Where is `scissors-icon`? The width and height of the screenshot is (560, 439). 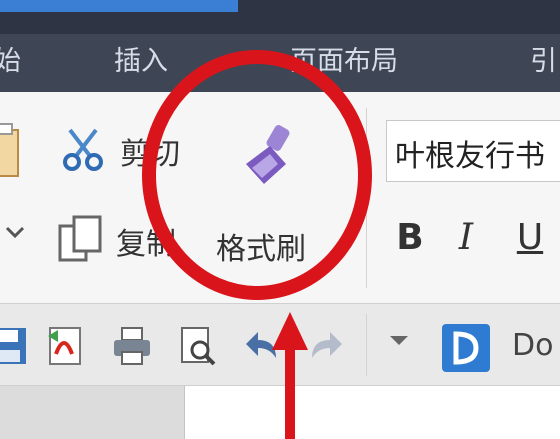 scissors-icon is located at coordinates (83, 151).